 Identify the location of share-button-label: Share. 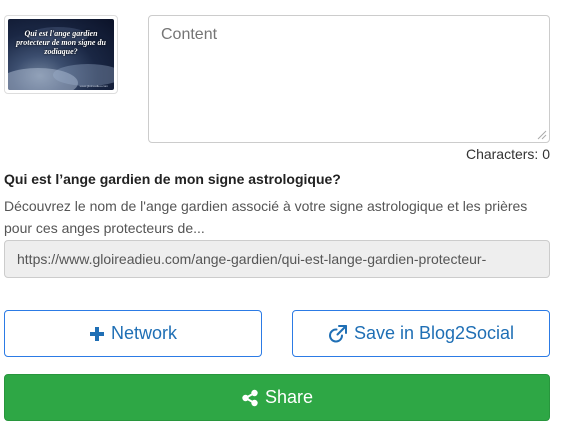
(289, 397).